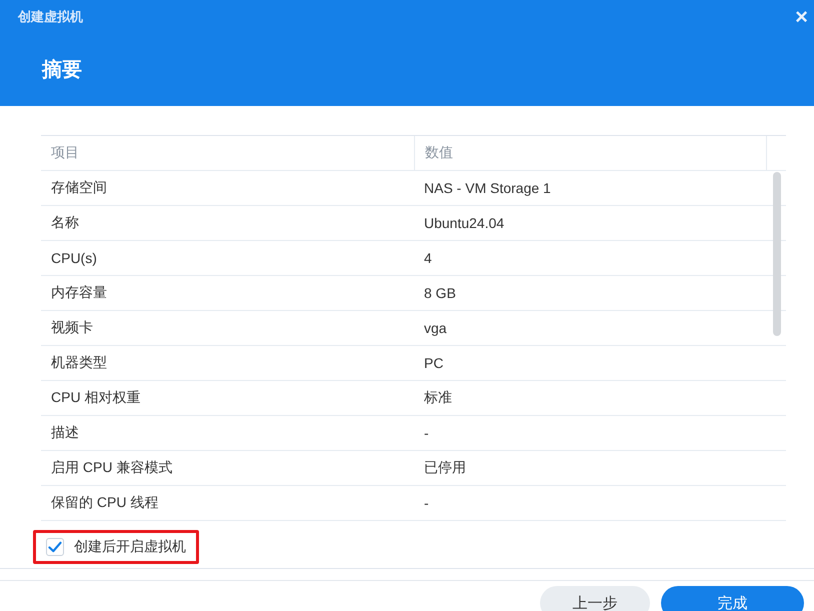  What do you see at coordinates (487, 188) in the screenshot?
I see `table-cell-text: NAS - VM Storage 1` at bounding box center [487, 188].